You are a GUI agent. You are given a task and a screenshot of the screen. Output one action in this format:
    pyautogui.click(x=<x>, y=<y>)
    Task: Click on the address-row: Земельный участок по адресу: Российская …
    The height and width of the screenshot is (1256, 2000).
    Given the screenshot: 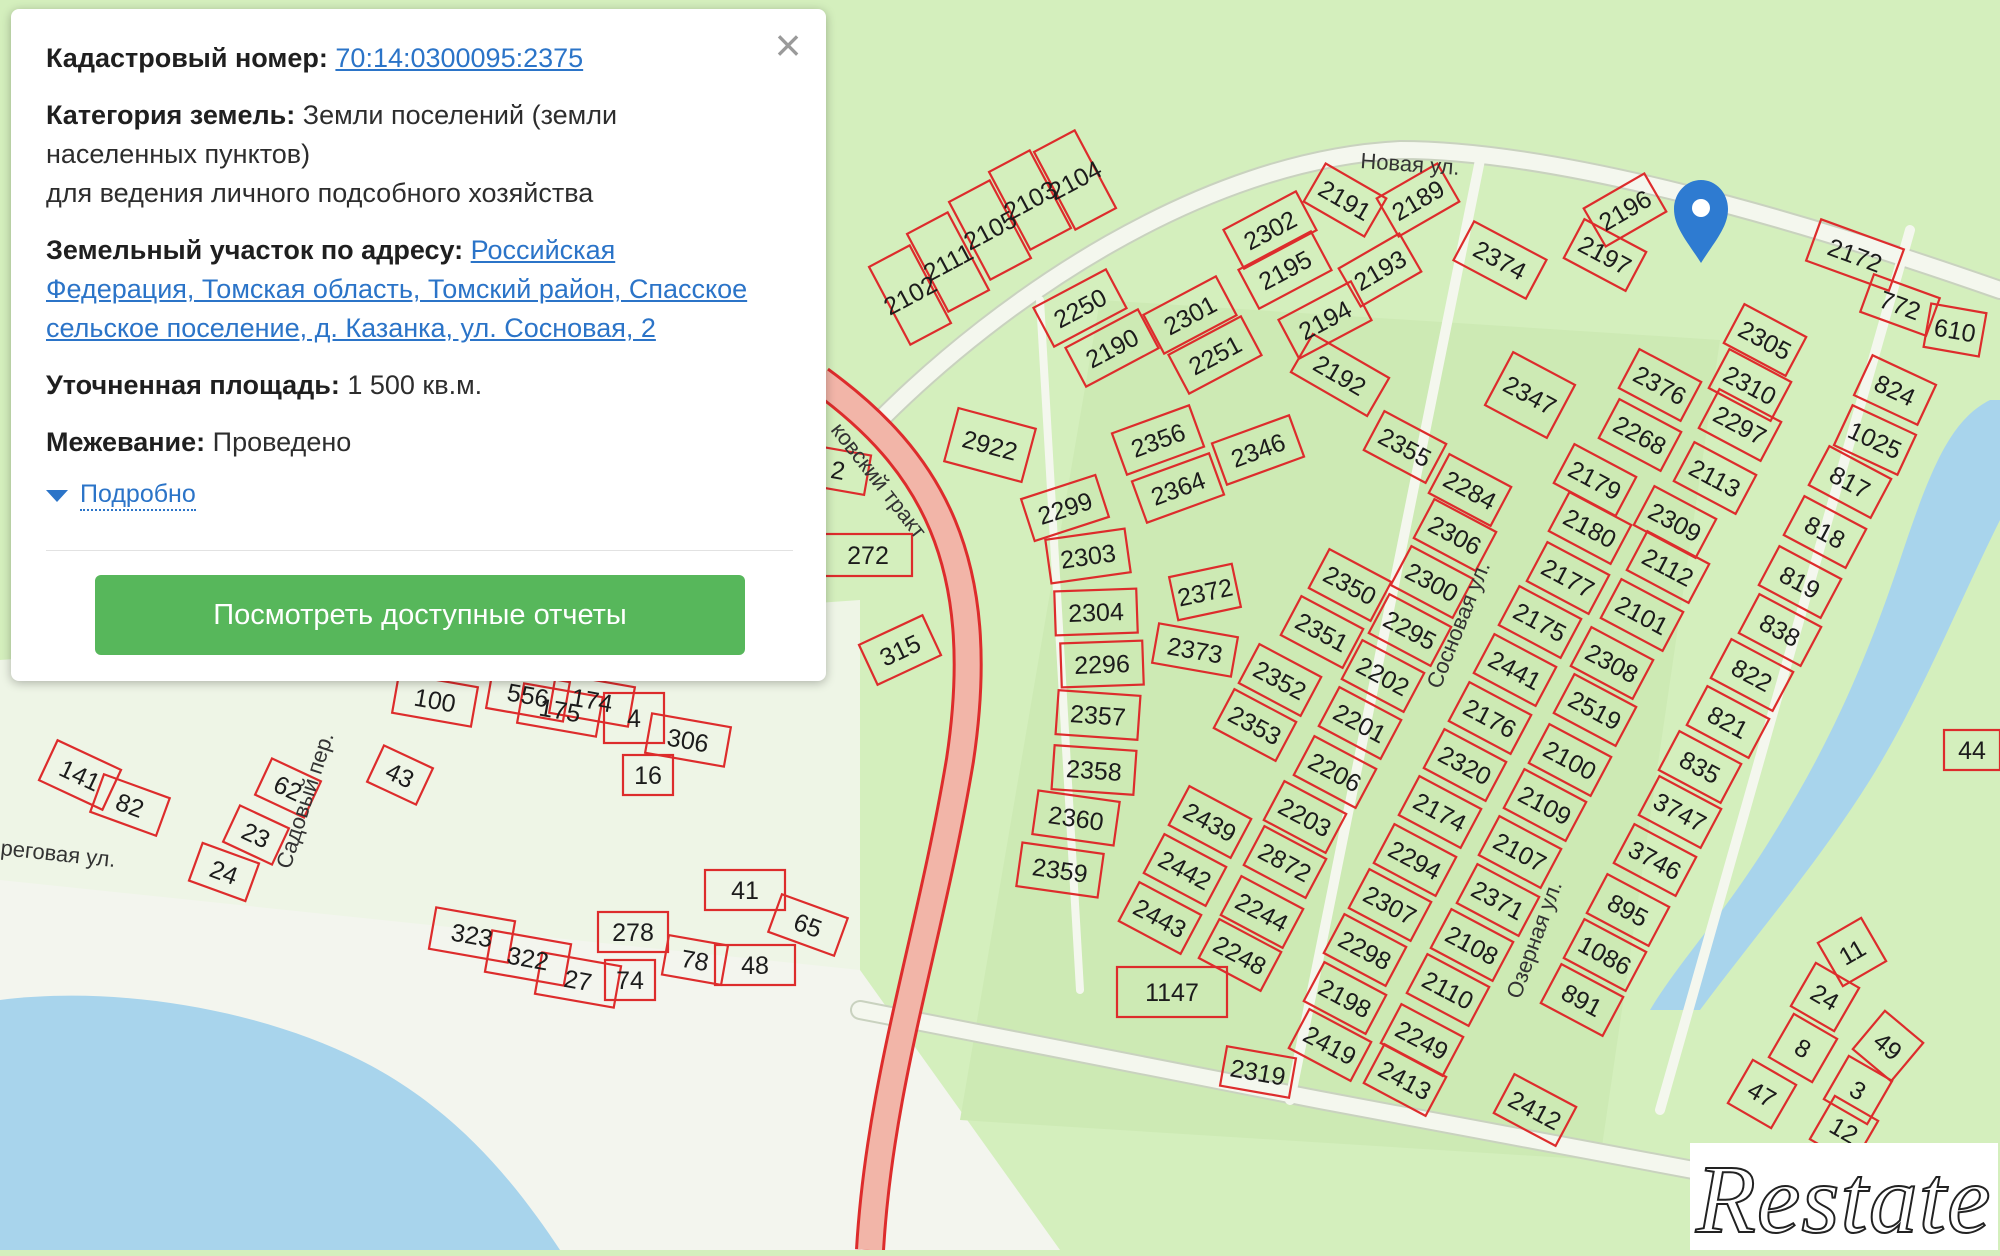 What is the action you would take?
    pyautogui.click(x=419, y=289)
    